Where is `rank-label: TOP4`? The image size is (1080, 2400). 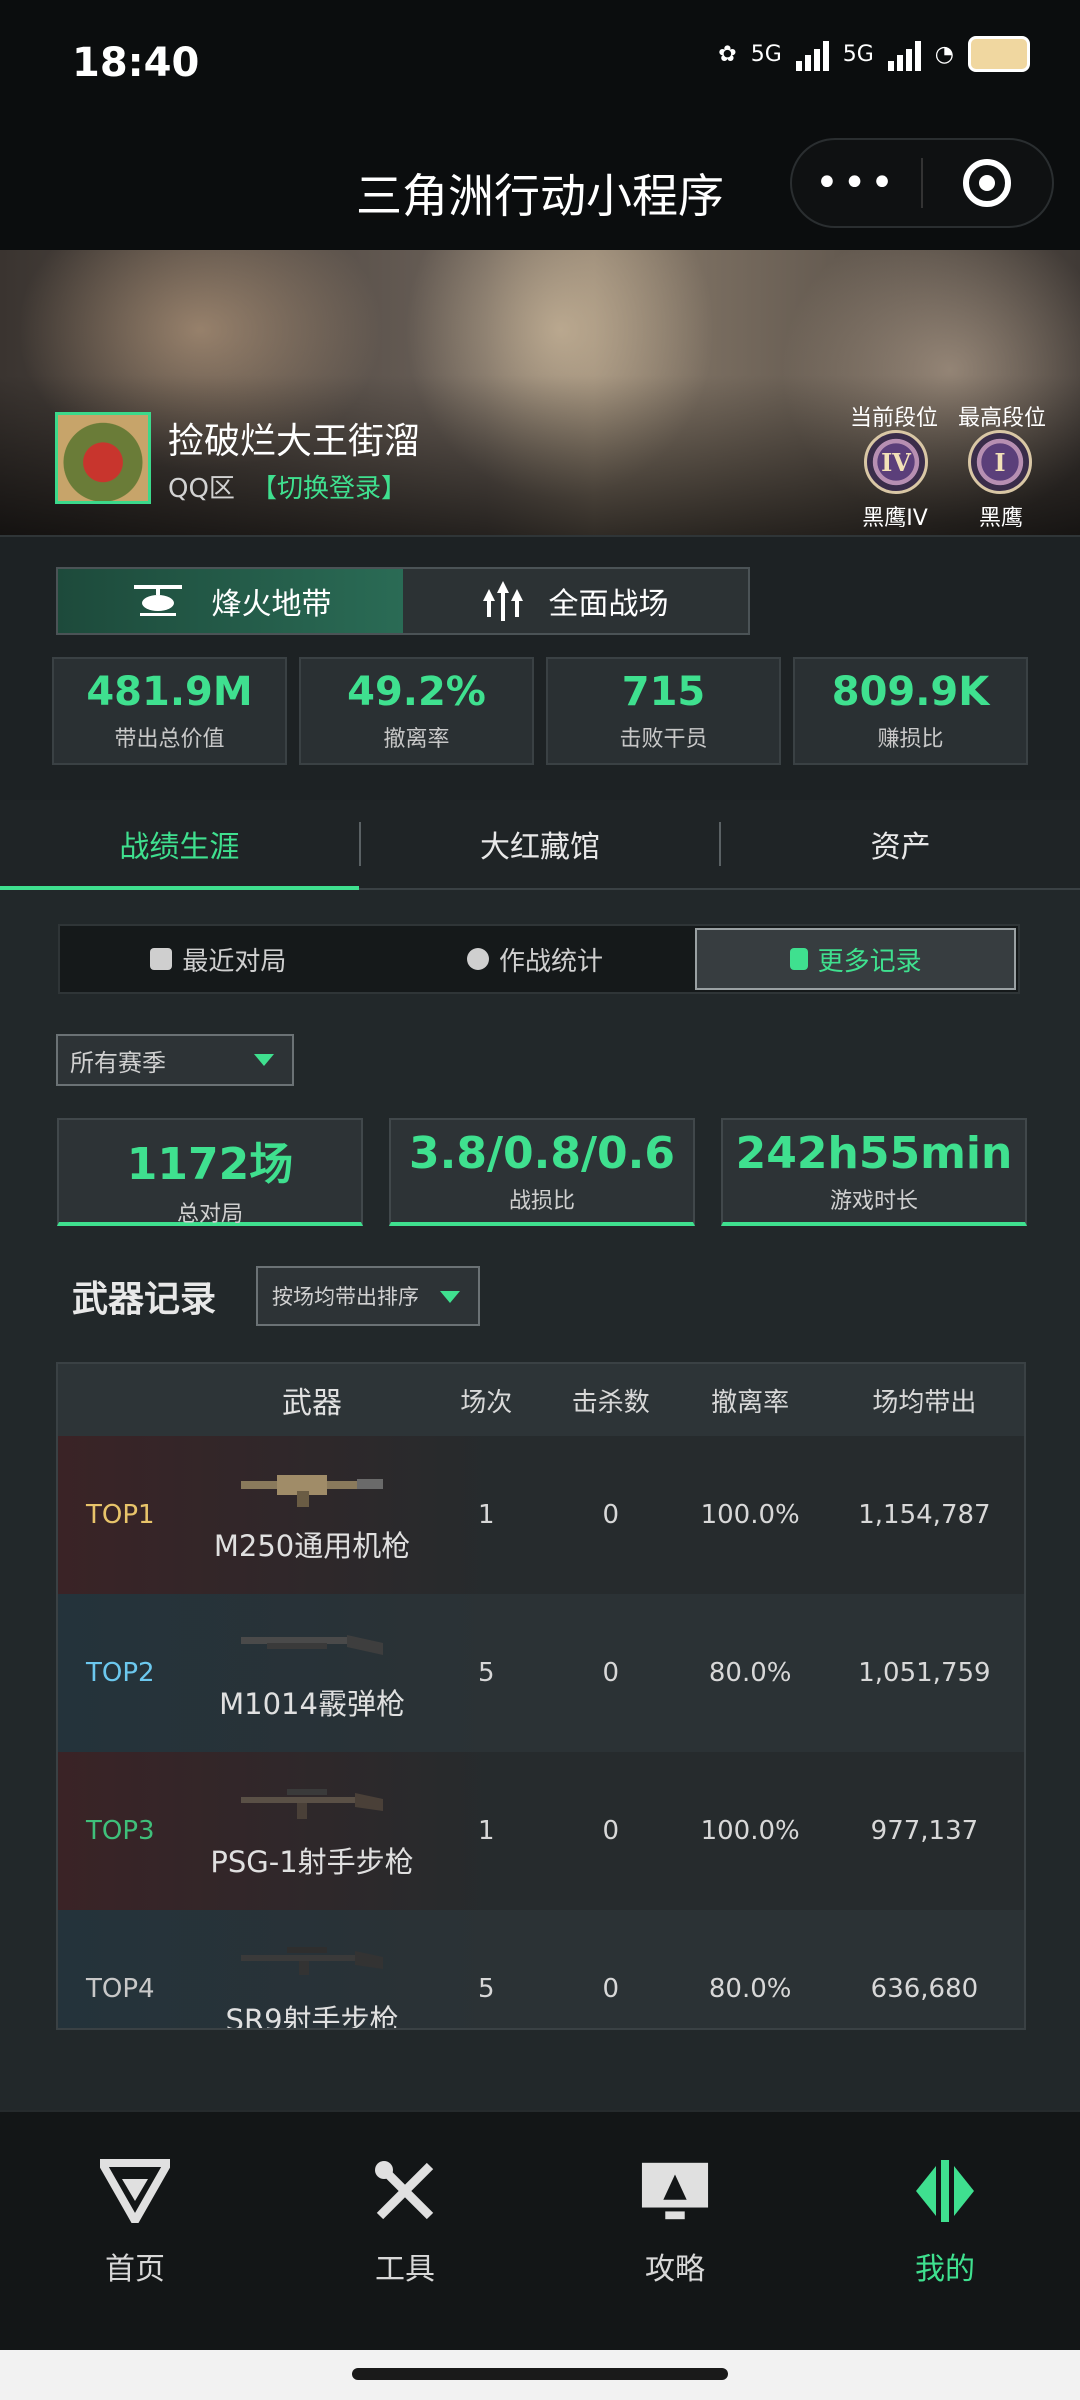
rank-label: TOP4 is located at coordinates (120, 1989).